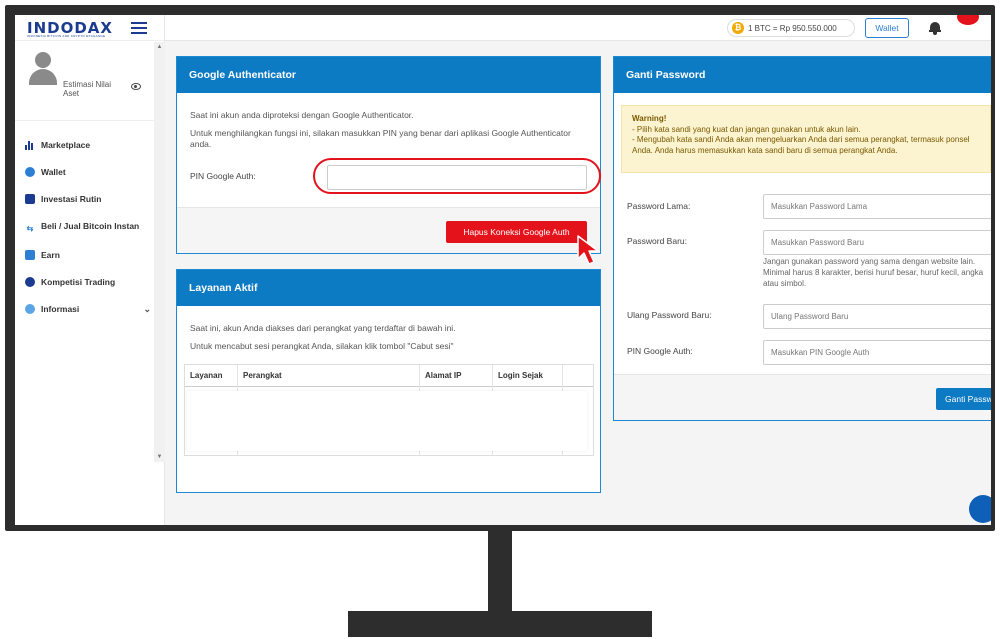 This screenshot has width=1001, height=639. I want to click on sidebar-item-beli-jual: ⇆ Beli / Jual Bitcoin Instan, so click(89, 227).